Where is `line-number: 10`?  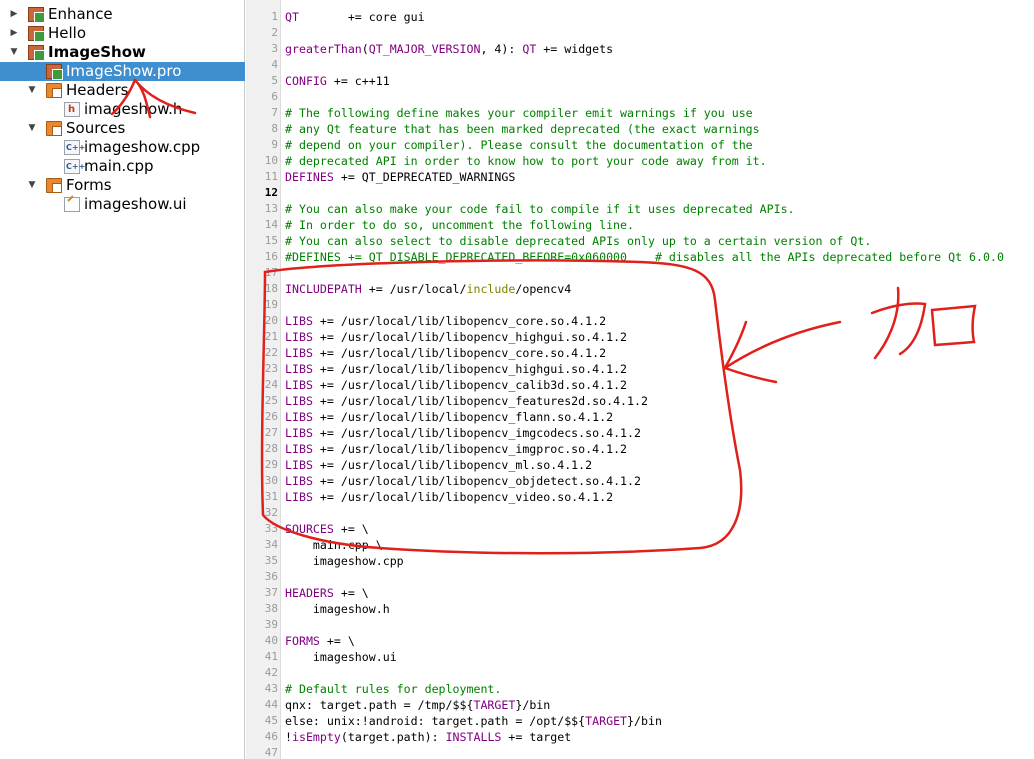
line-number: 10 is located at coordinates (271, 160).